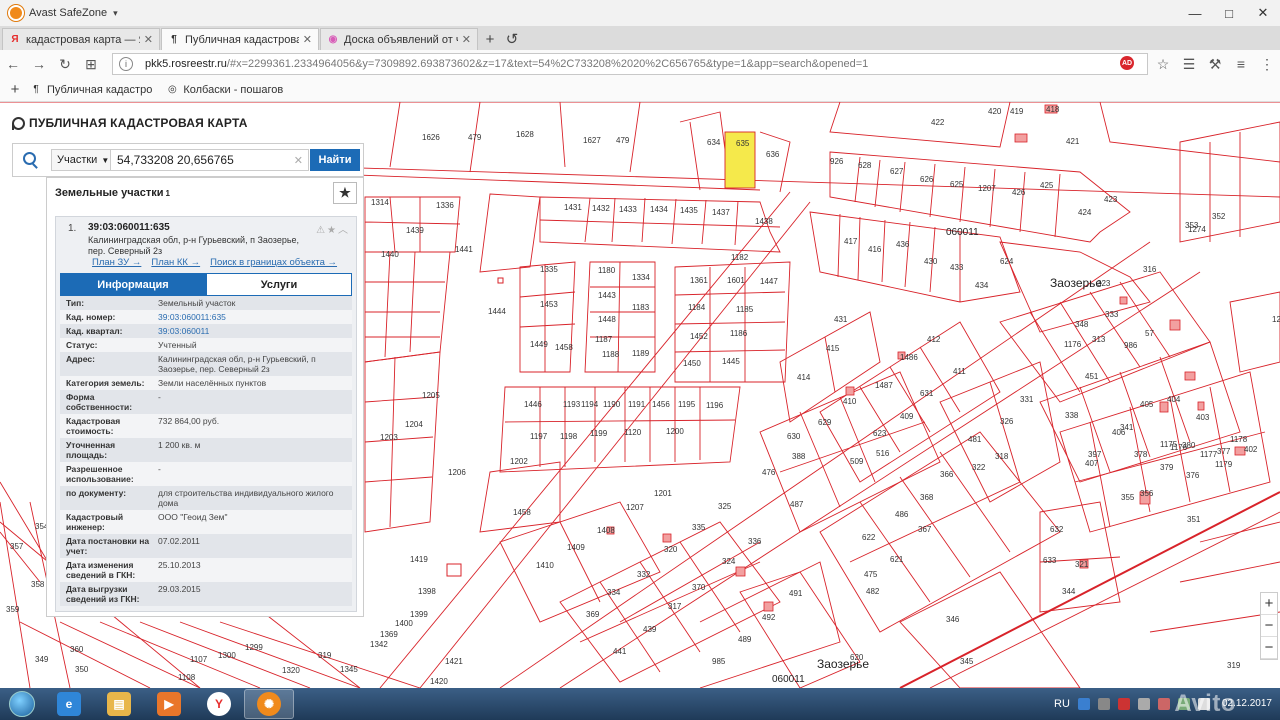 Image resolution: width=1280 pixels, height=720 pixels. Describe the element at coordinates (1241, 64) in the screenshot. I see `menu-icon: ≡` at that location.